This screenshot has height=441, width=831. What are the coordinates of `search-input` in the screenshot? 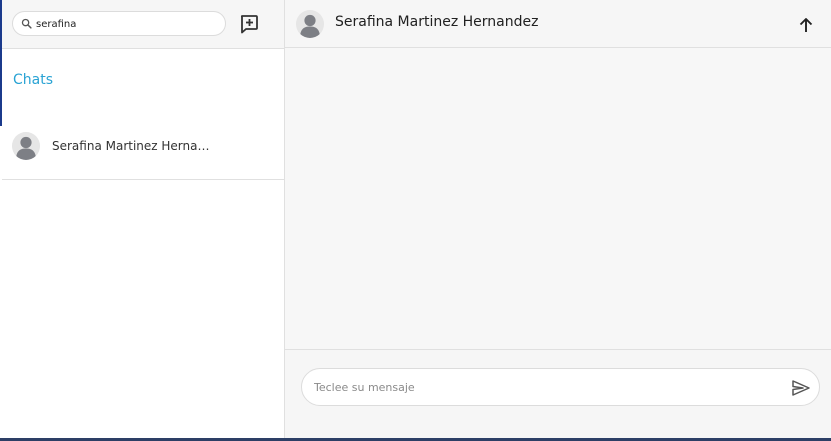 It's located at (126, 24).